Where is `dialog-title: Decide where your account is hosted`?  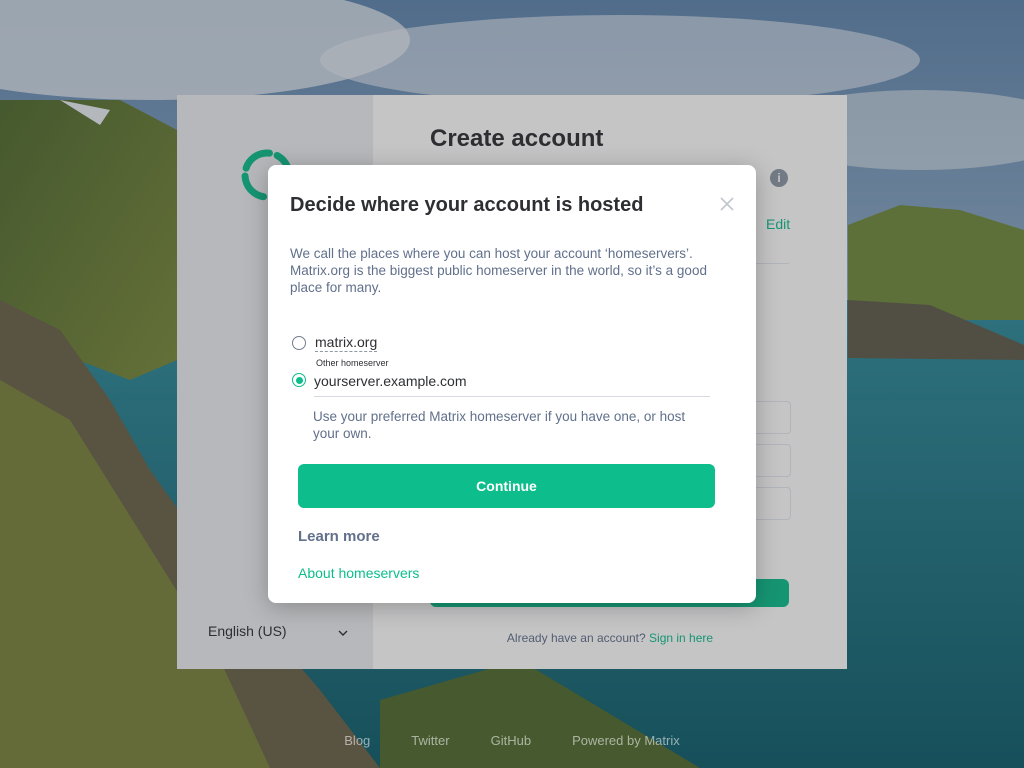 dialog-title: Decide where your account is hosted is located at coordinates (467, 205).